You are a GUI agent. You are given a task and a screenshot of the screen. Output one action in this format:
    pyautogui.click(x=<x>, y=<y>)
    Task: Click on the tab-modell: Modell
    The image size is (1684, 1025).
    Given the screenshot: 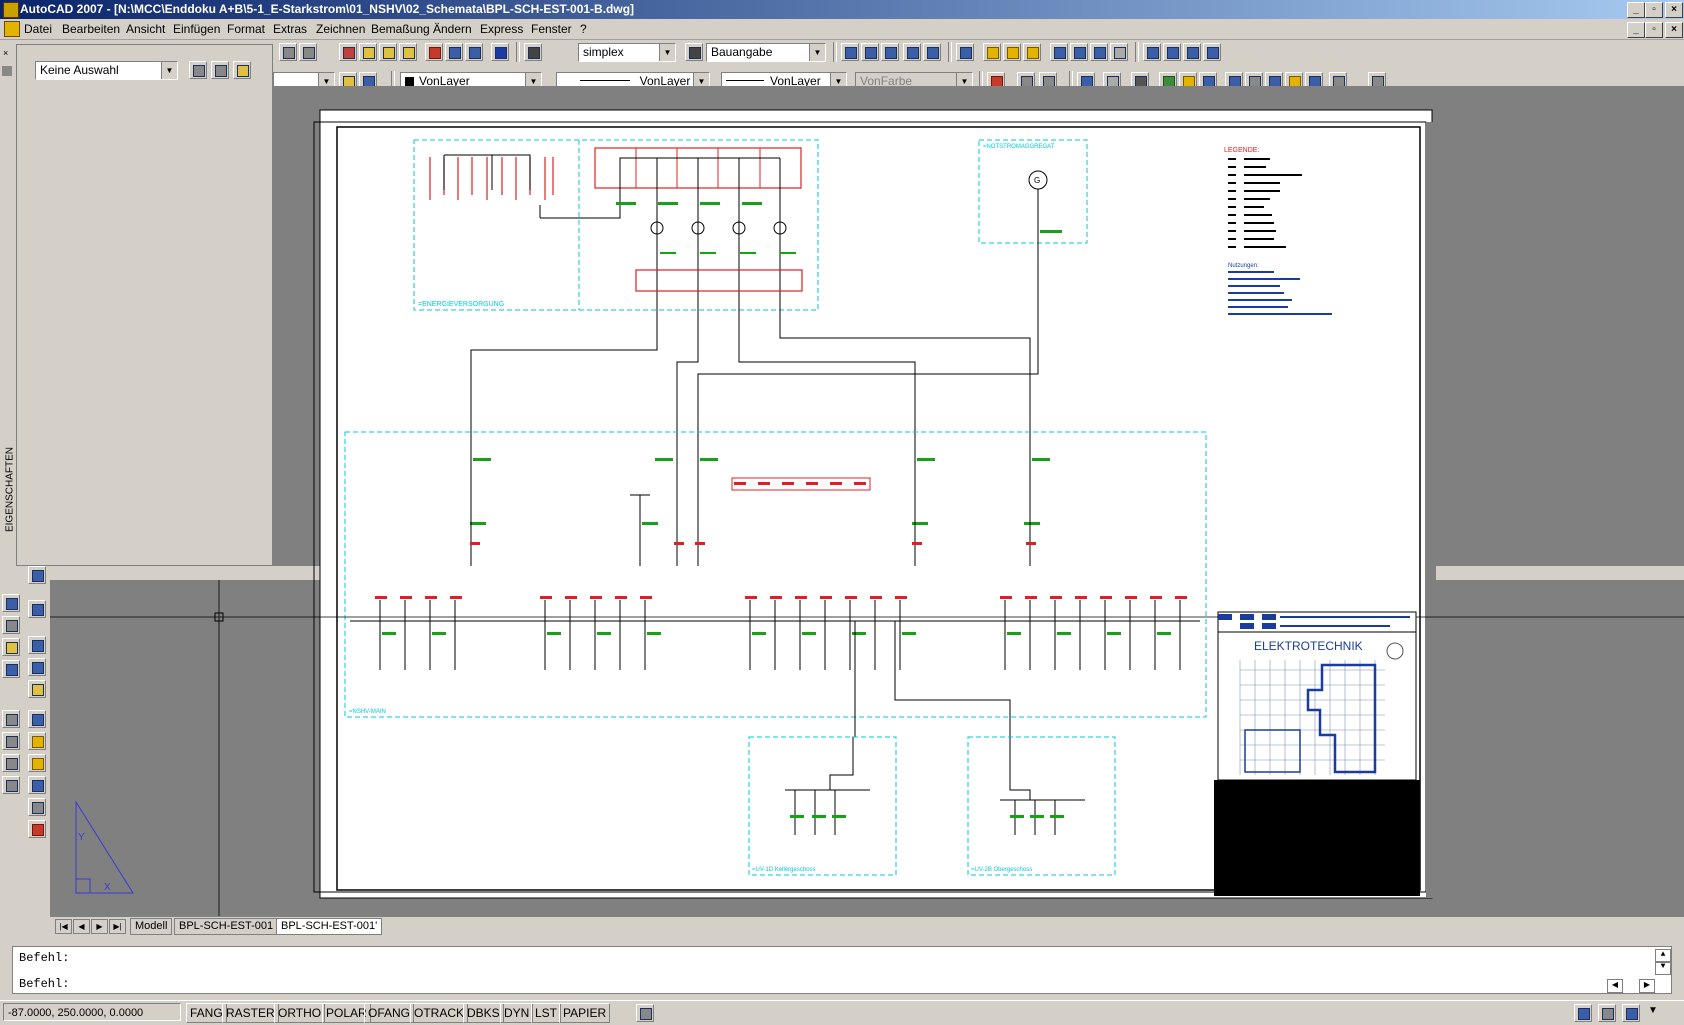 What is the action you would take?
    pyautogui.click(x=151, y=926)
    